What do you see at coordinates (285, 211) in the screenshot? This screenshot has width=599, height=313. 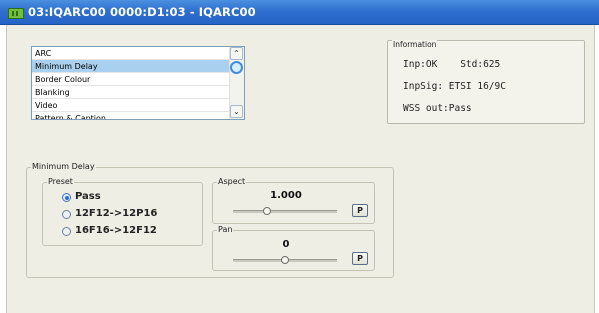 I see `aspect-slider-track` at bounding box center [285, 211].